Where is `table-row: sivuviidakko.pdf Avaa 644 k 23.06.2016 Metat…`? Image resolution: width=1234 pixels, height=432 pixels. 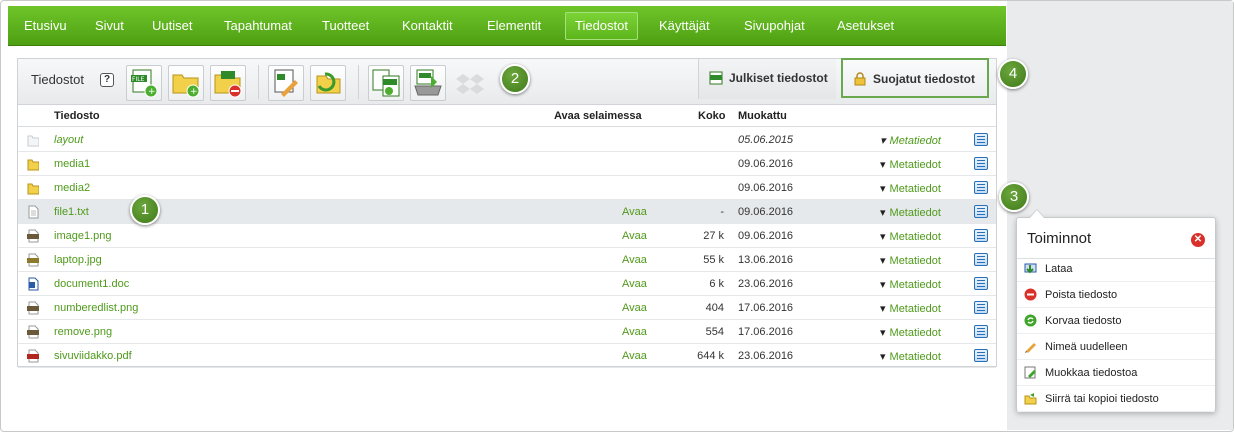 table-row: sivuviidakko.pdf Avaa 644 k 23.06.2016 Metat… is located at coordinates (507, 356).